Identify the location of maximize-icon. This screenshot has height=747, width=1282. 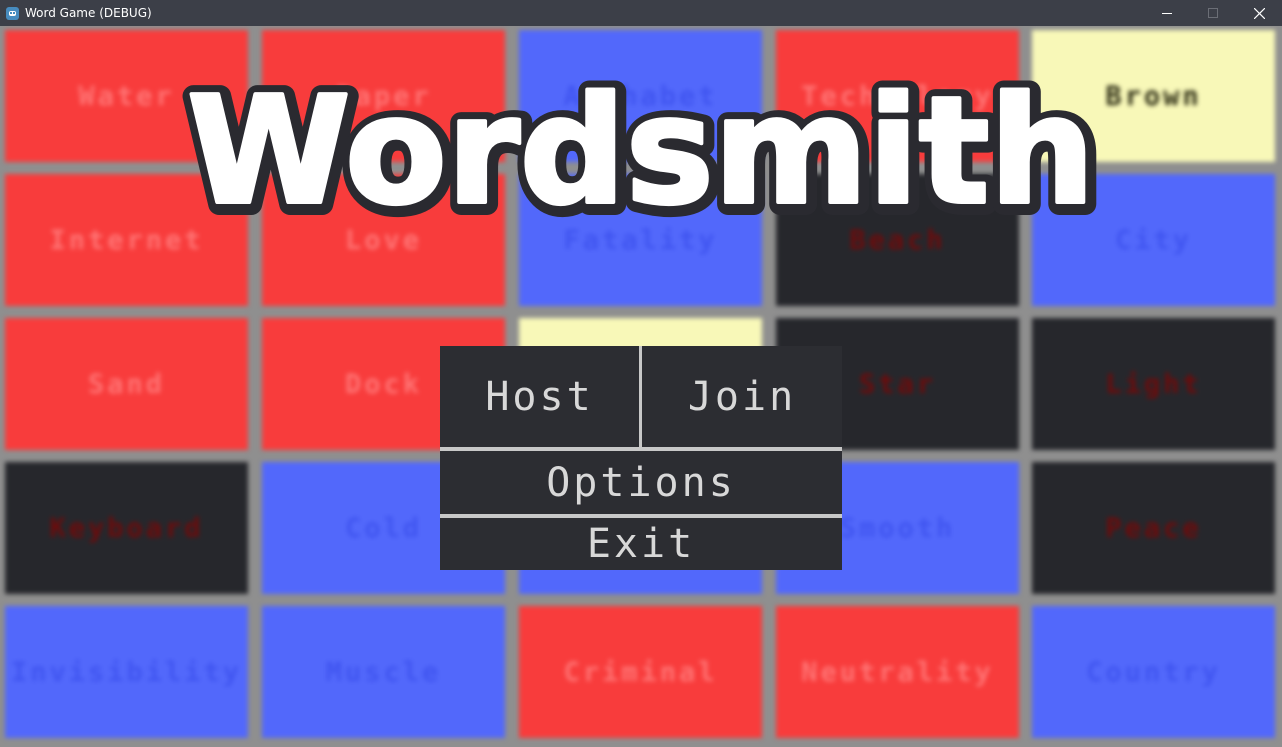
(1213, 13).